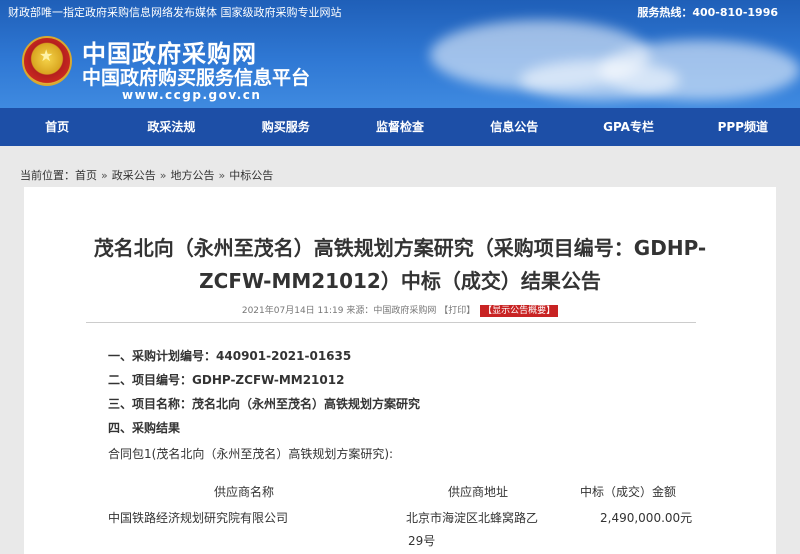 The width and height of the screenshot is (800, 554). I want to click on nav-ppp: PPP频道, so click(743, 127).